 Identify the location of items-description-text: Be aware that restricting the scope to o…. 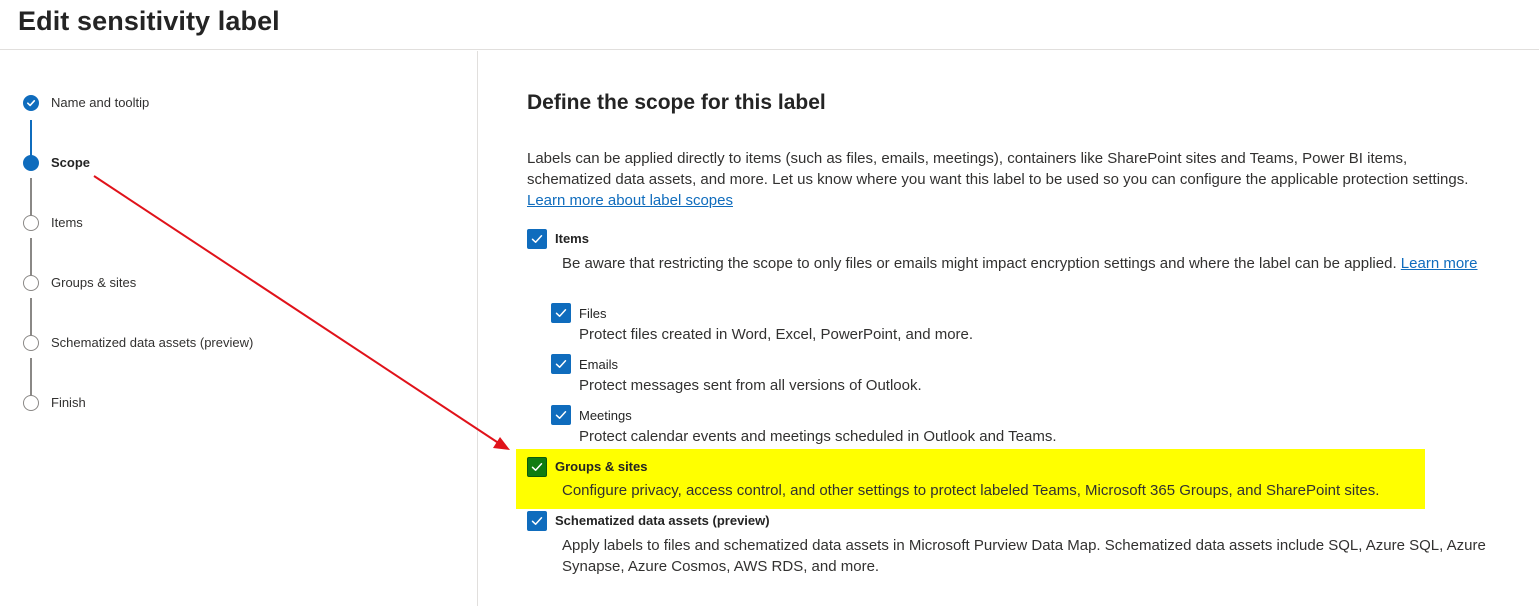
(979, 263).